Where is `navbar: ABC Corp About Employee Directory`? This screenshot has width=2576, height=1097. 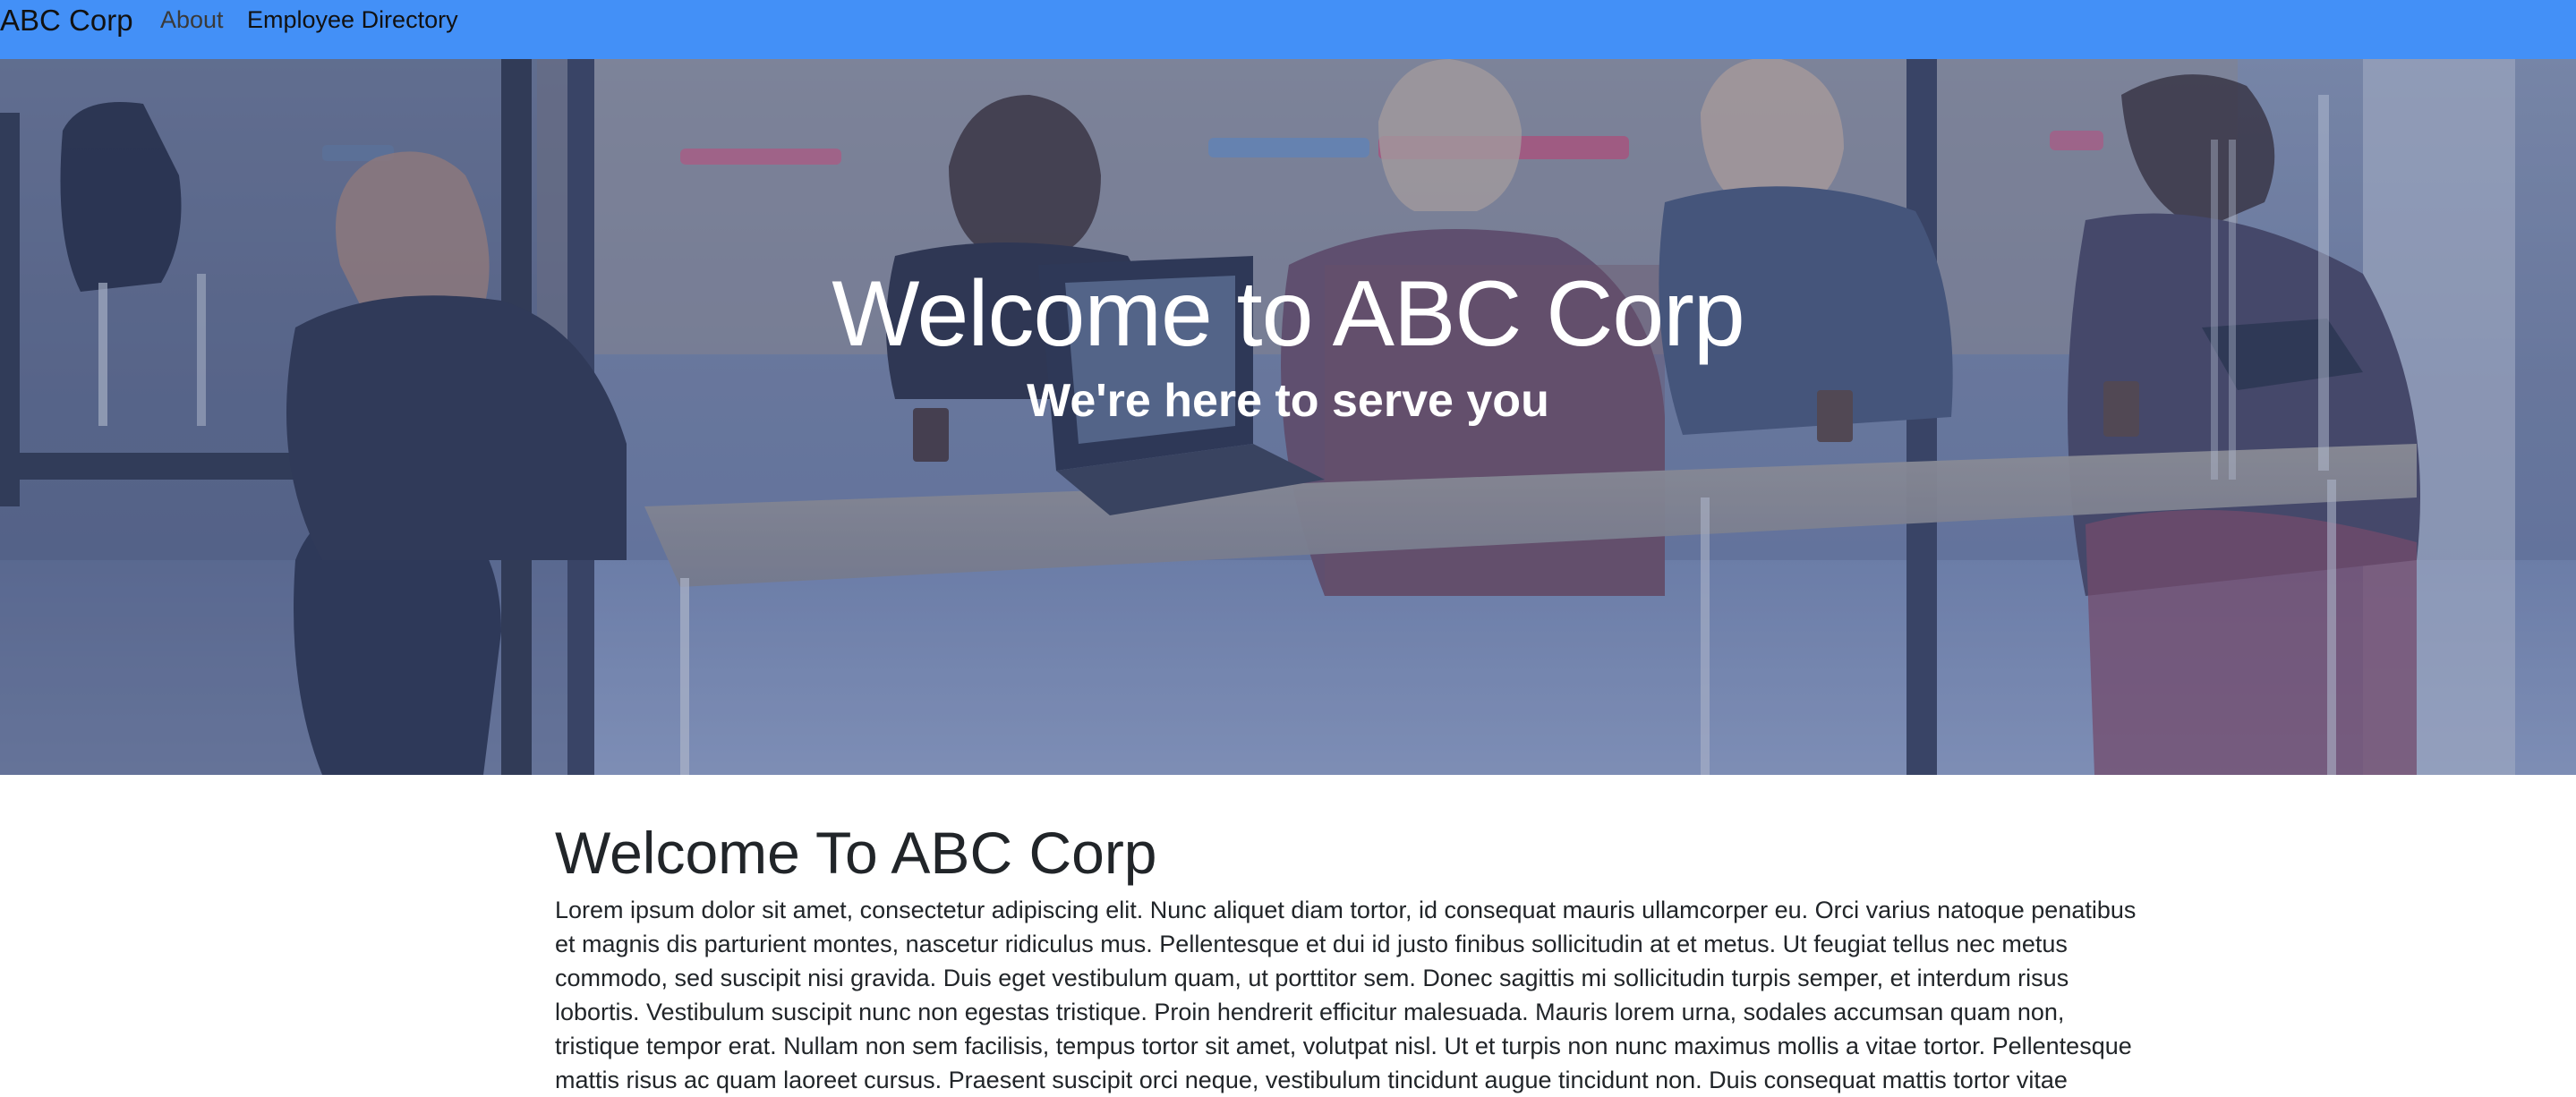
navbar: ABC Corp About Employee Directory is located at coordinates (1288, 29).